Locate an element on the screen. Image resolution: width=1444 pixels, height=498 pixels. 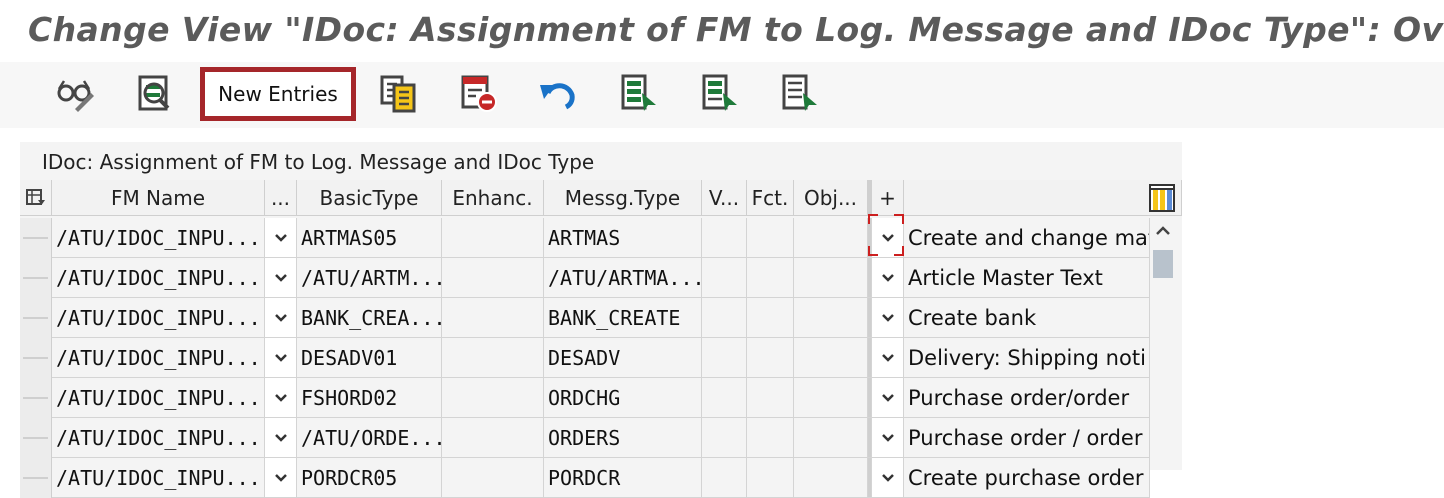
cell-description: Delivery: Shipping noti is located at coordinates (1027, 358).